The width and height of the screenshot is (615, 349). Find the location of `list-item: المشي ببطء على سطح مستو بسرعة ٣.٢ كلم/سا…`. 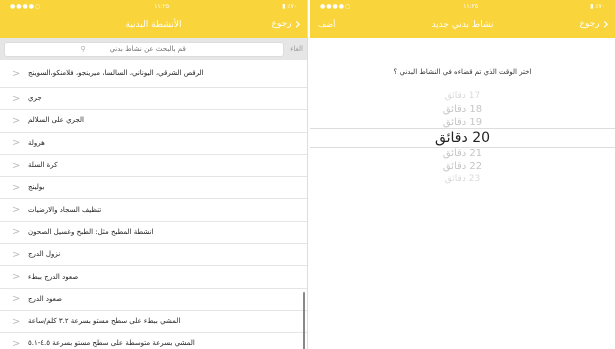

list-item: المشي ببطء على سطح مستو بسرعة ٣.٢ كلم/سا… is located at coordinates (153, 322).